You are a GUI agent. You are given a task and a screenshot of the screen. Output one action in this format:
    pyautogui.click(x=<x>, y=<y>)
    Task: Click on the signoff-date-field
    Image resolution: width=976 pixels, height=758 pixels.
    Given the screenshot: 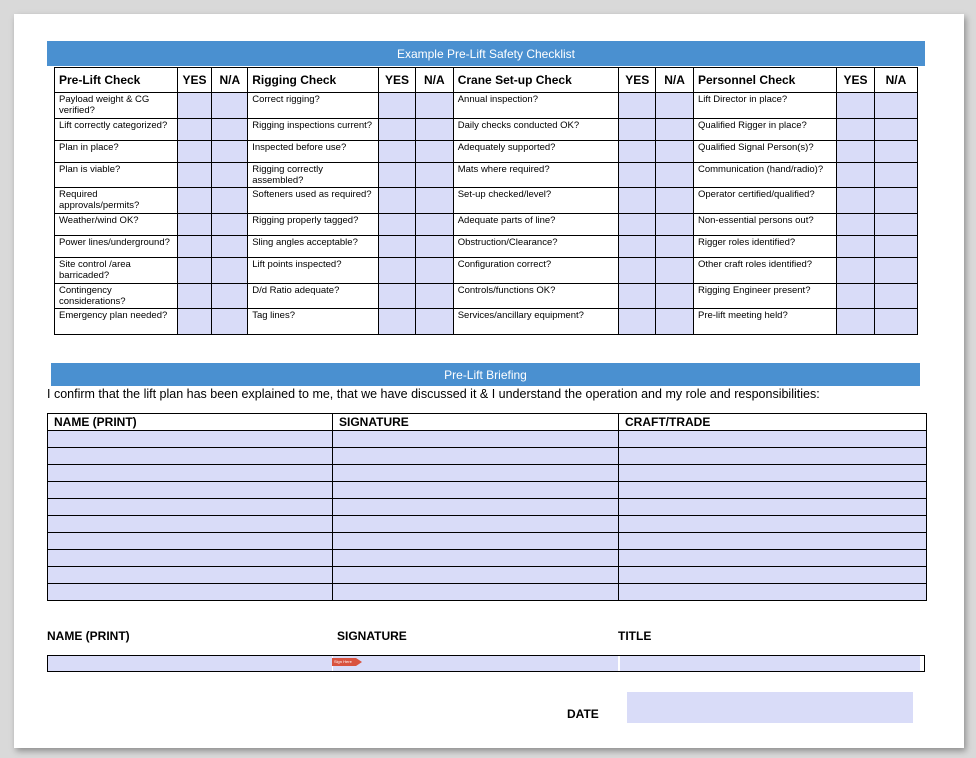 What is the action you would take?
    pyautogui.click(x=770, y=707)
    